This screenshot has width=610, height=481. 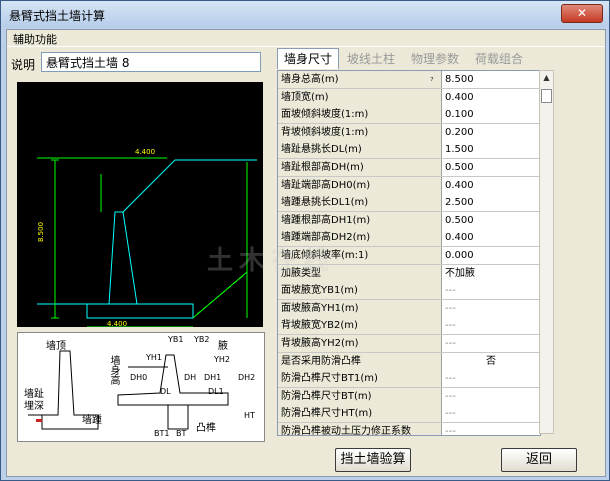 I want to click on close-icon: ✕, so click(x=582, y=13).